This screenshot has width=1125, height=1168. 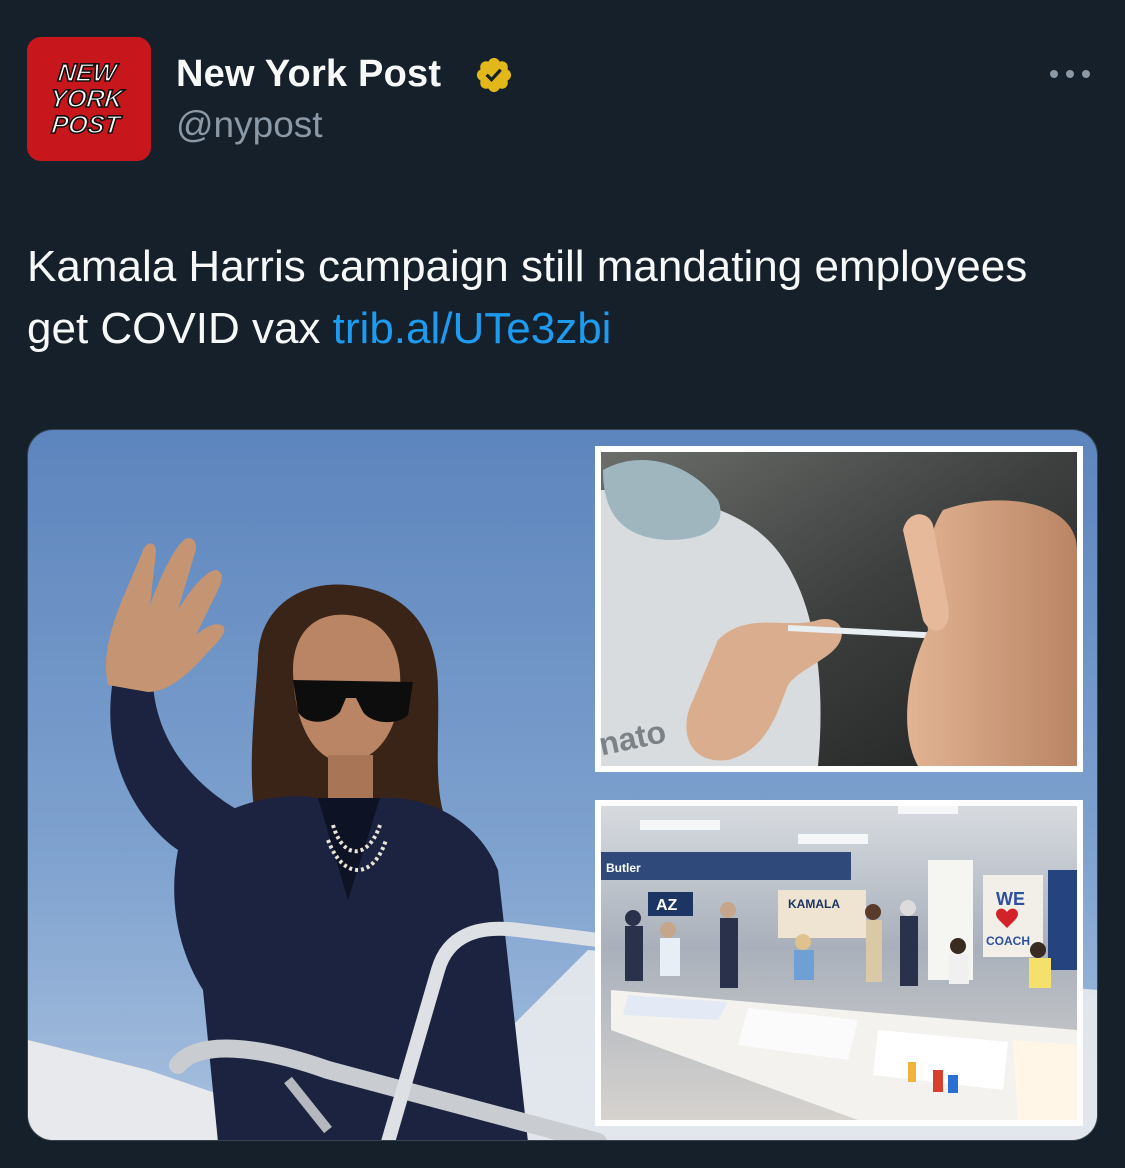 What do you see at coordinates (1010, 899) in the screenshot?
I see `sign-we: WE` at bounding box center [1010, 899].